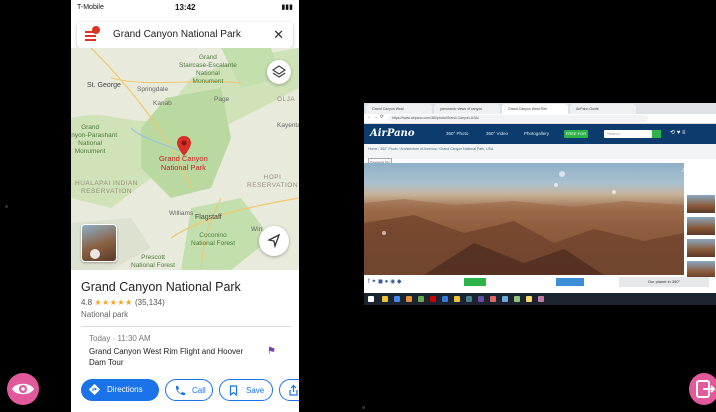 The height and width of the screenshot is (412, 716). I want to click on search-input: Grand Canyon National Park, so click(177, 34).